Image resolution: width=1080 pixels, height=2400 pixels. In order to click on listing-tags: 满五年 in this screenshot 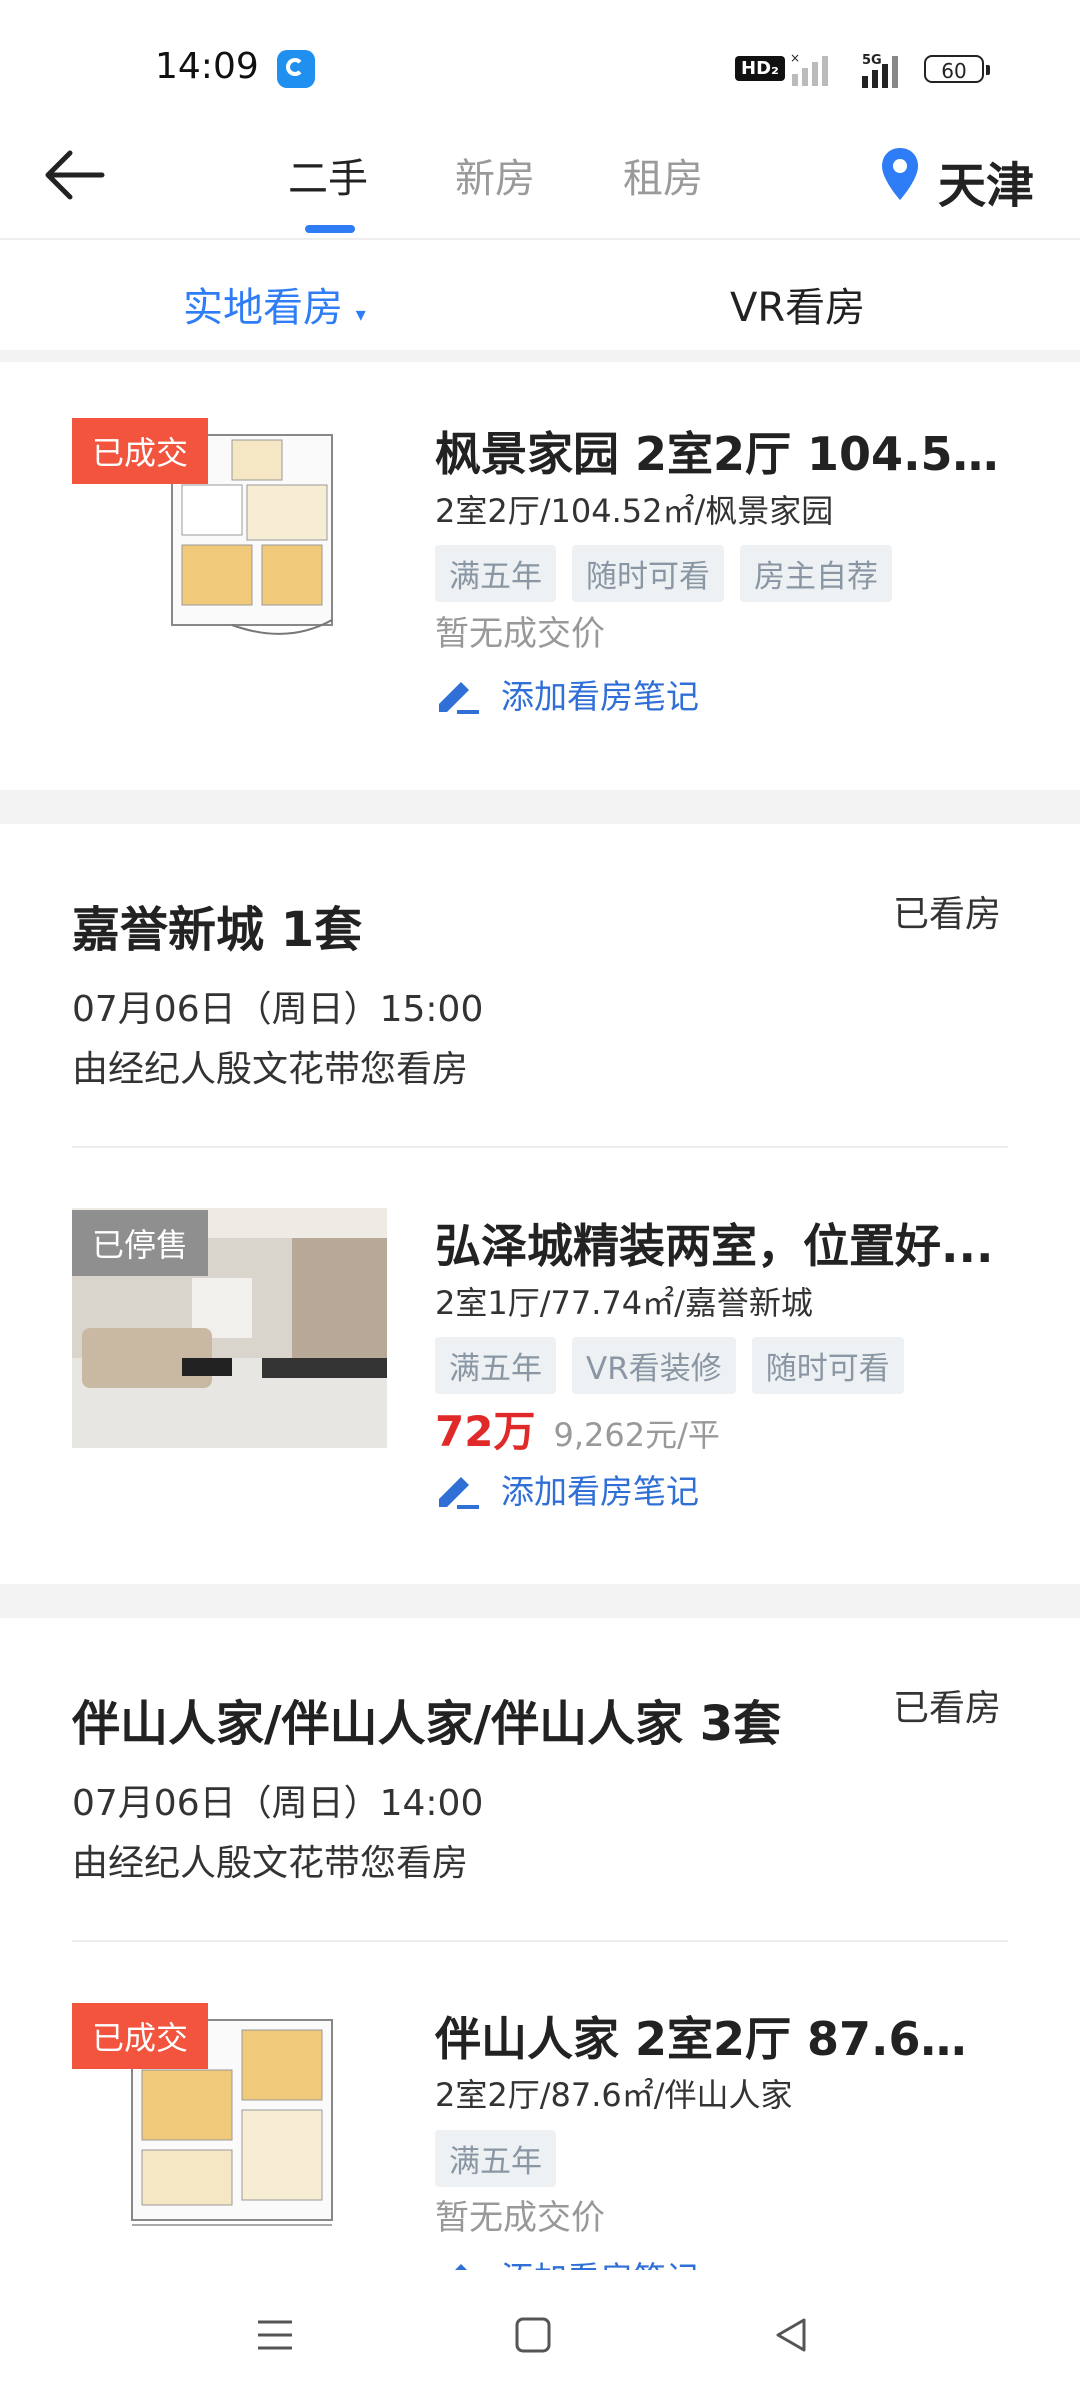, I will do `click(495, 2158)`.